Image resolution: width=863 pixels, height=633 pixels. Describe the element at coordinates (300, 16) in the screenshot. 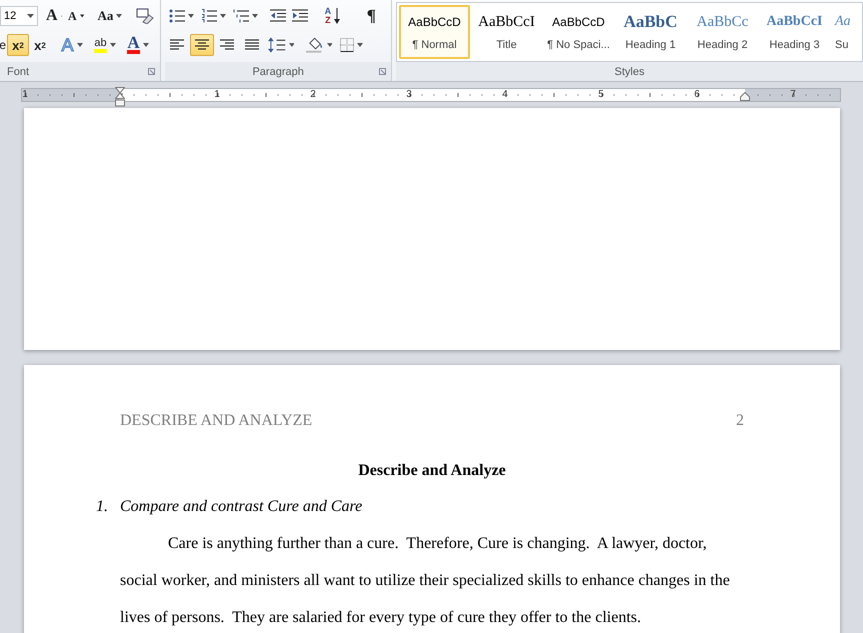

I see `increase-indent-icon` at that location.